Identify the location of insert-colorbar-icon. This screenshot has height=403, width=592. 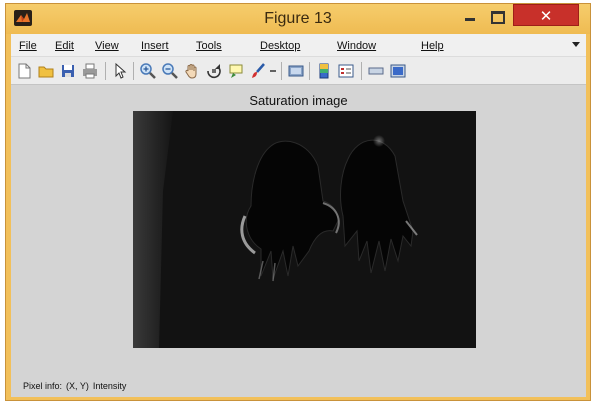
(324, 71).